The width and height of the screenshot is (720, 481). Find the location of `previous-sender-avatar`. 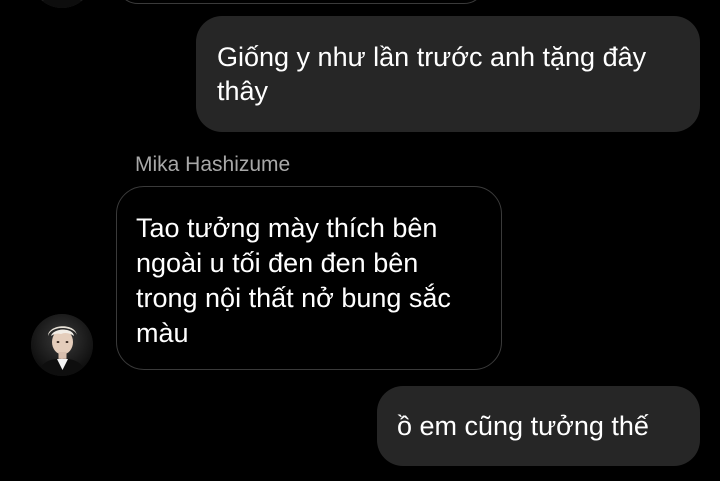

previous-sender-avatar is located at coordinates (62, 4).